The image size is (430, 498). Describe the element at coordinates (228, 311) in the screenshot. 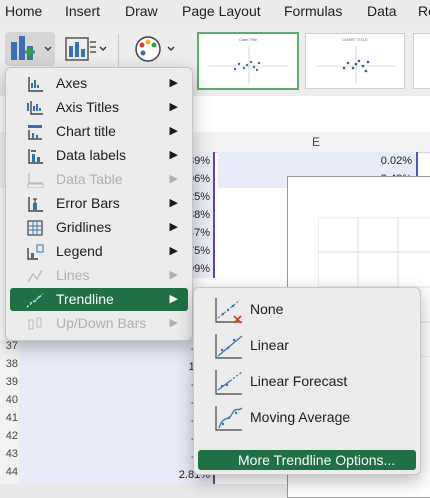

I see `trendline-none-icon` at that location.